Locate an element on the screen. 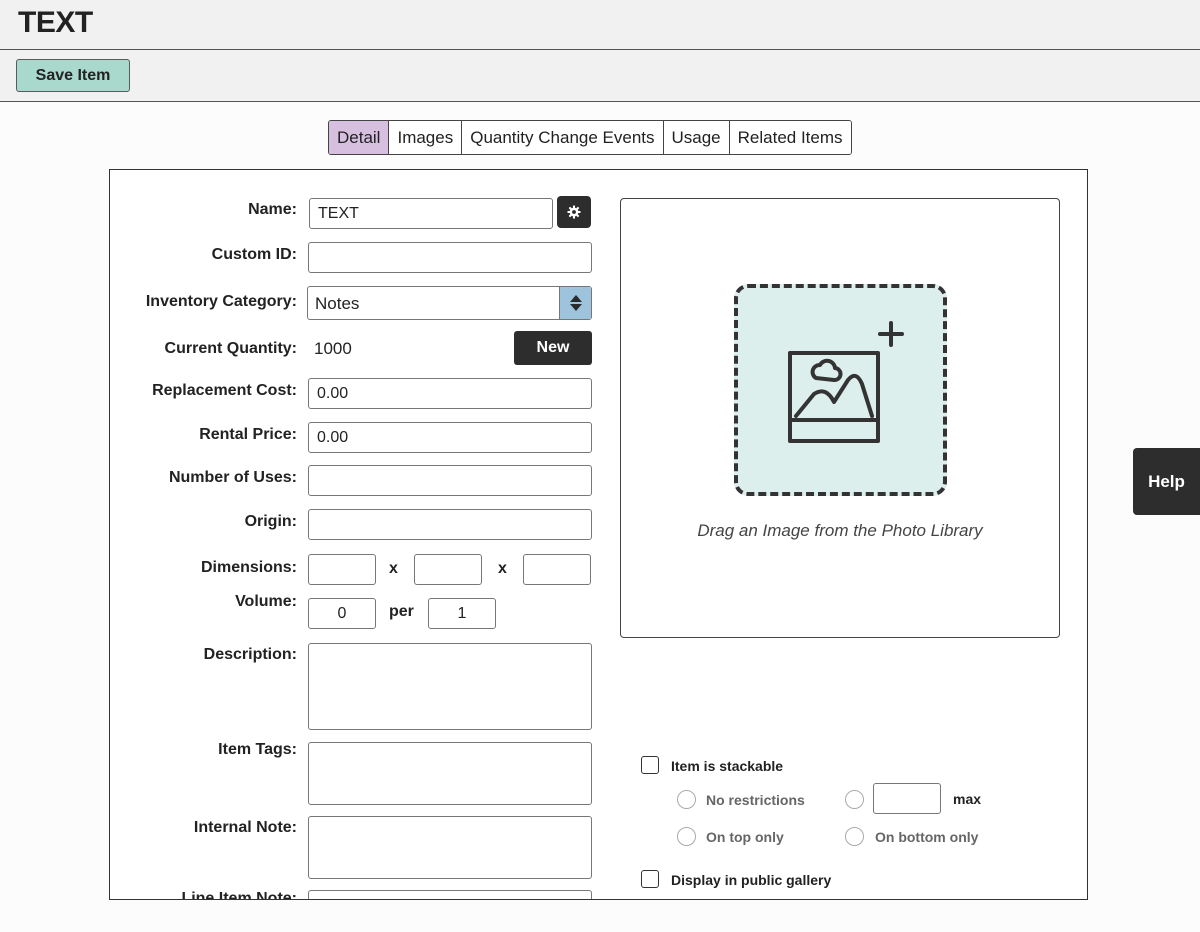  custom-id-label: Custom ID: is located at coordinates (254, 254).